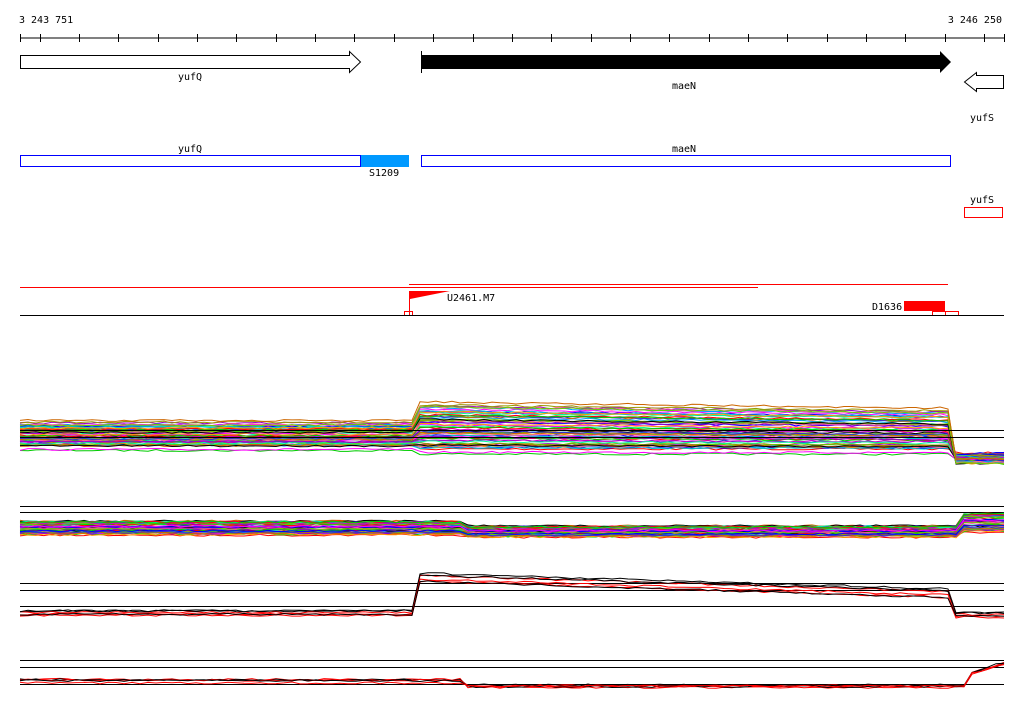 This screenshot has width=1024, height=714. Describe the element at coordinates (191, 67) in the screenshot. I see `gene-yufQ: yufQ` at that location.